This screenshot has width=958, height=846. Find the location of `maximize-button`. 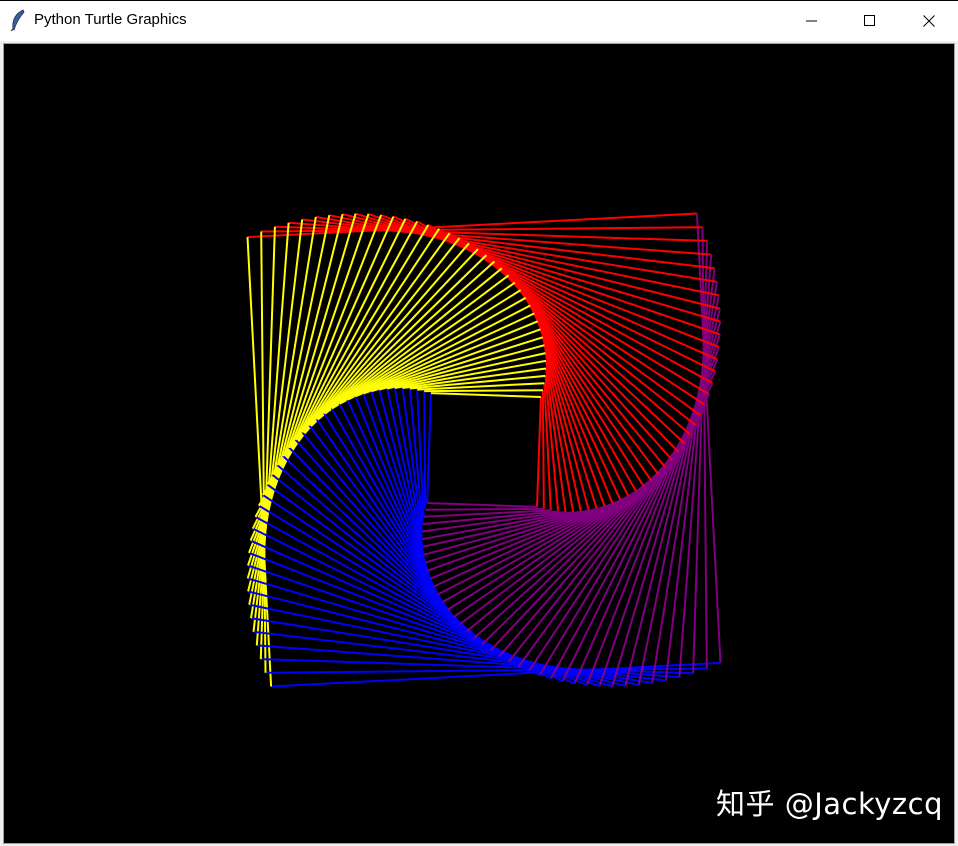

maximize-button is located at coordinates (870, 21).